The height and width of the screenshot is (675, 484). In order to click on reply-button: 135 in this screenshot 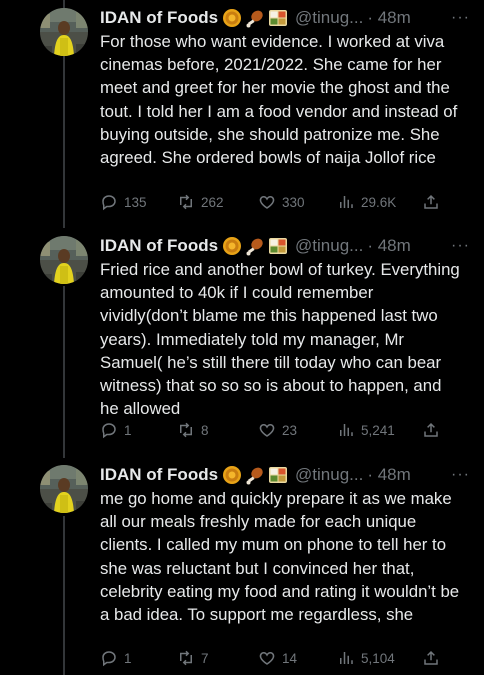, I will do `click(123, 202)`.